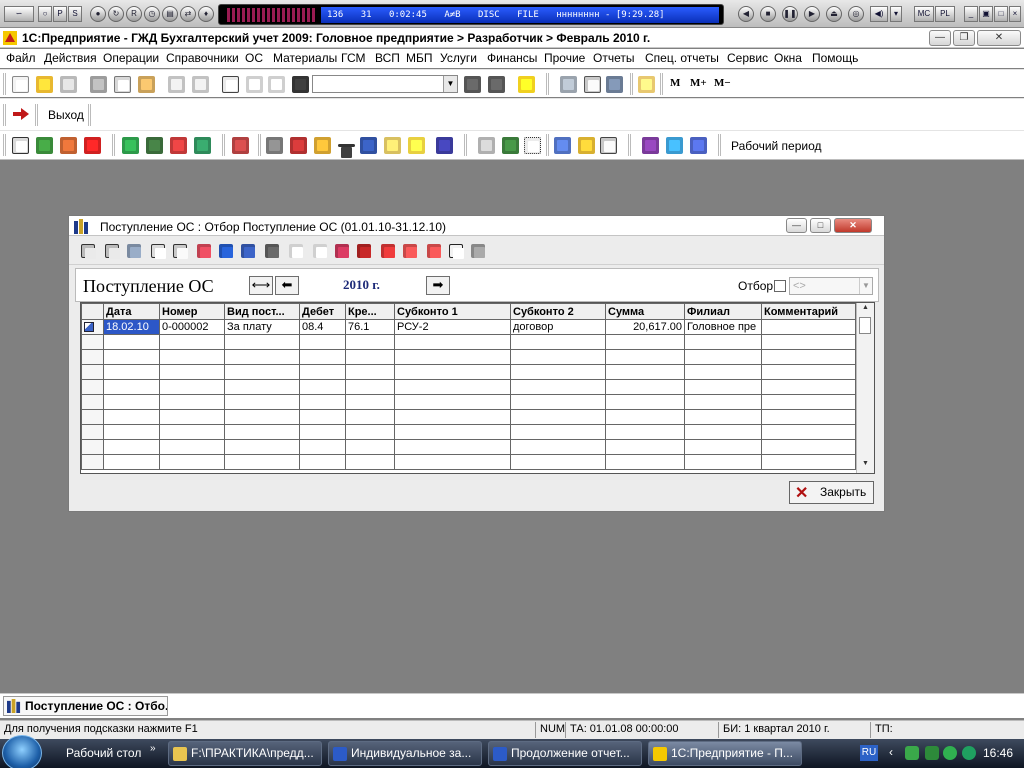 The height and width of the screenshot is (768, 1024). Describe the element at coordinates (869, 753) in the screenshot. I see `language-indicator: RU` at that location.